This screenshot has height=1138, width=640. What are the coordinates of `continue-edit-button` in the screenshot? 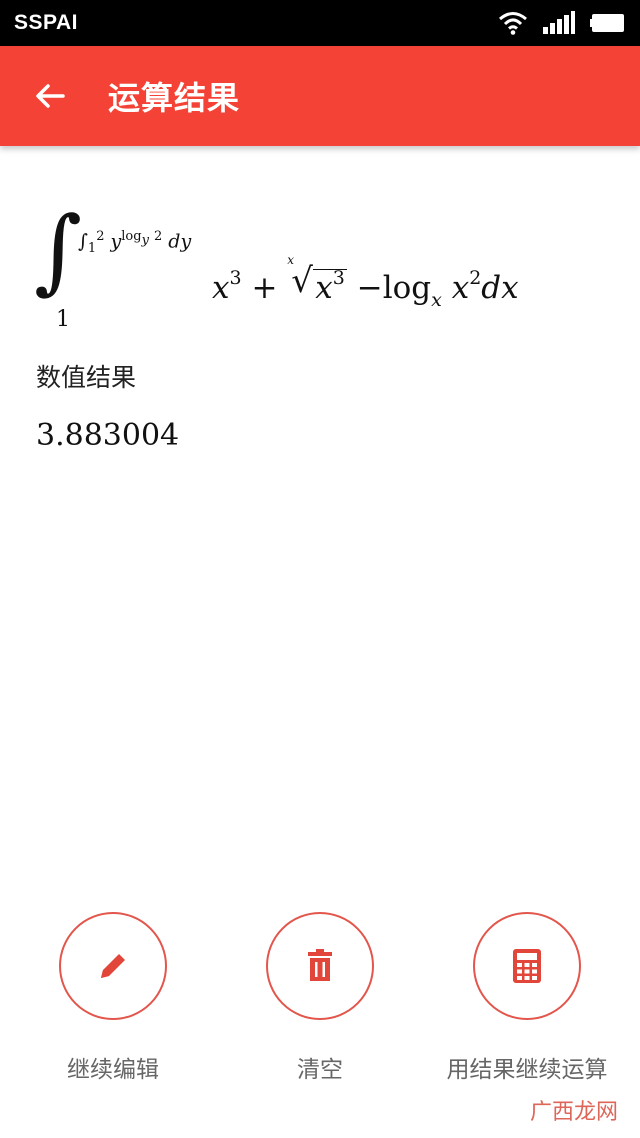 It's located at (113, 966).